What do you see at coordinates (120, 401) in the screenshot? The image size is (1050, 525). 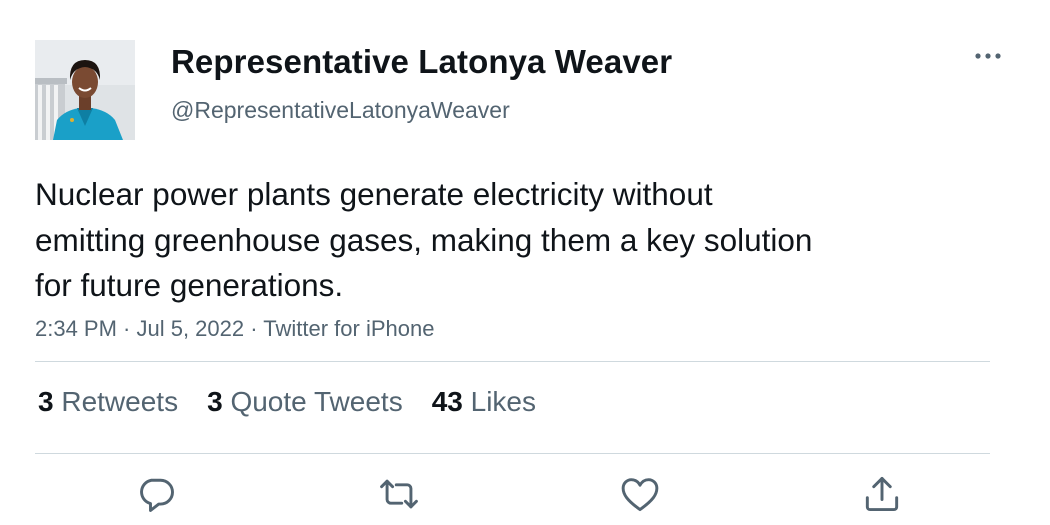 I see `retweets-label: Retweets` at bounding box center [120, 401].